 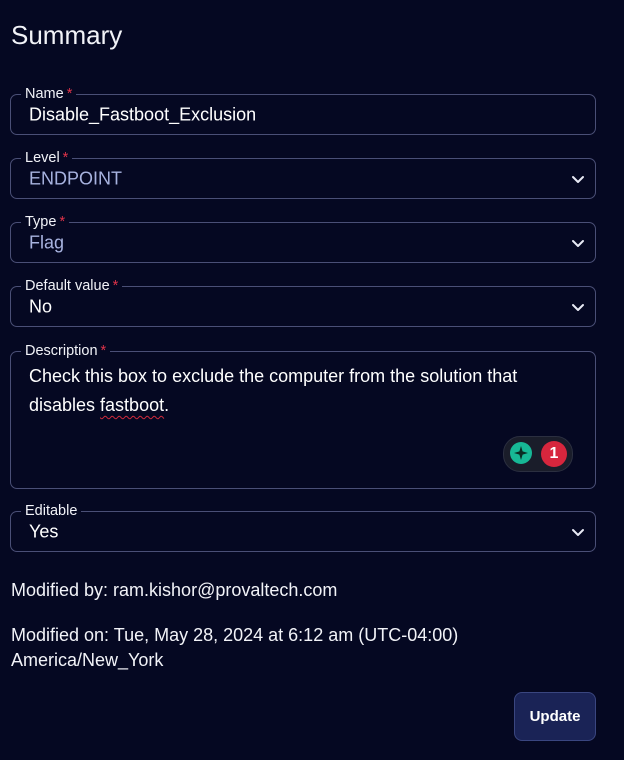 I want to click on level-select: Level * ENDPOINT, so click(x=303, y=174).